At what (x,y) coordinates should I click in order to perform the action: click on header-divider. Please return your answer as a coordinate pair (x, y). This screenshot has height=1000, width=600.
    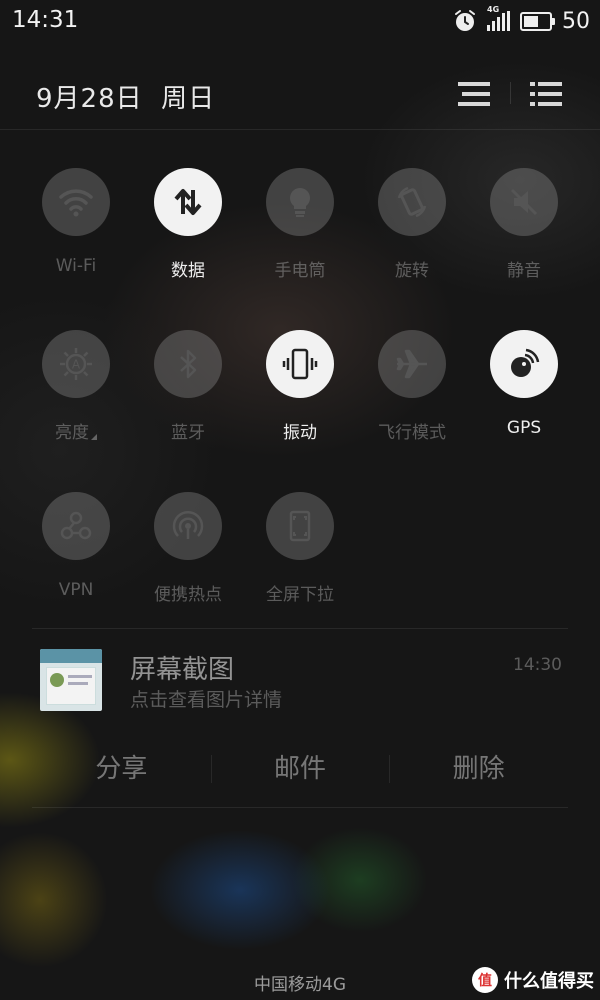
    Looking at the image, I should click on (510, 93).